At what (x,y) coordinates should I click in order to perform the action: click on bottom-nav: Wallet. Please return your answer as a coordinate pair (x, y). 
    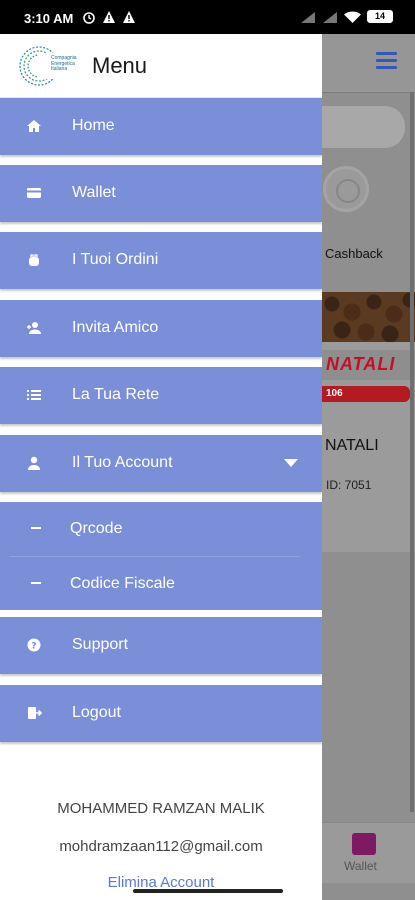
    Looking at the image, I should click on (368, 852).